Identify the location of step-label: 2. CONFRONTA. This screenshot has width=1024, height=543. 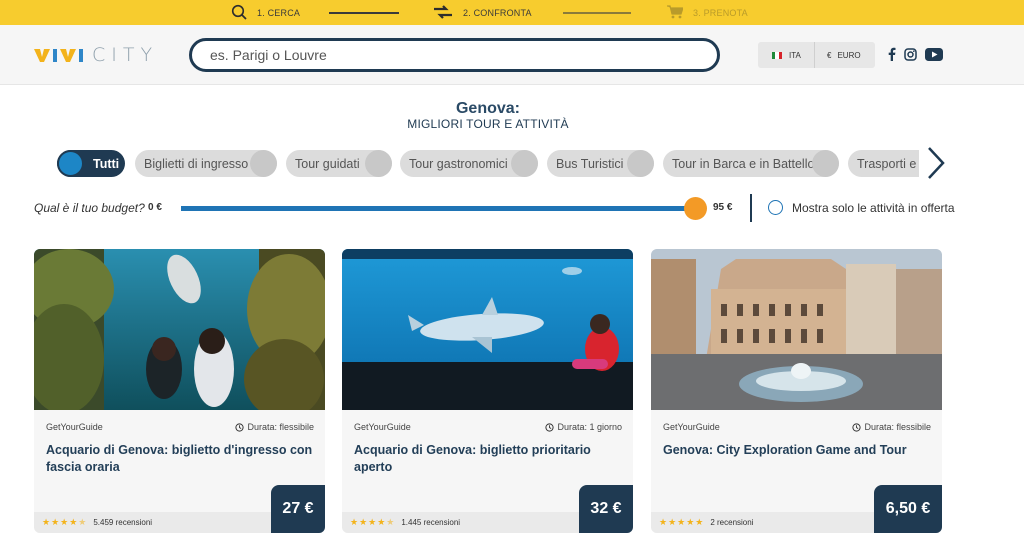
(497, 12).